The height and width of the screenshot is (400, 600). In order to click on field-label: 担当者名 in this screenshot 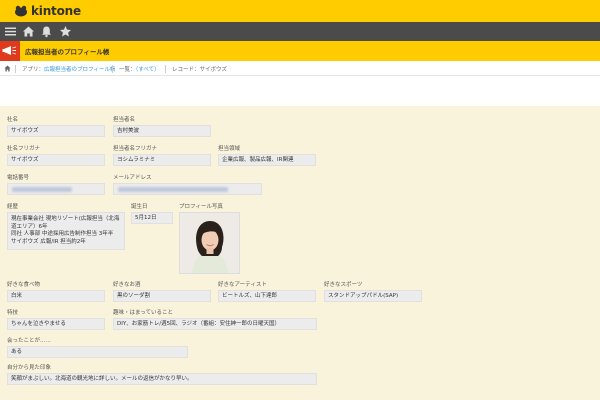, I will do `click(124, 120)`.